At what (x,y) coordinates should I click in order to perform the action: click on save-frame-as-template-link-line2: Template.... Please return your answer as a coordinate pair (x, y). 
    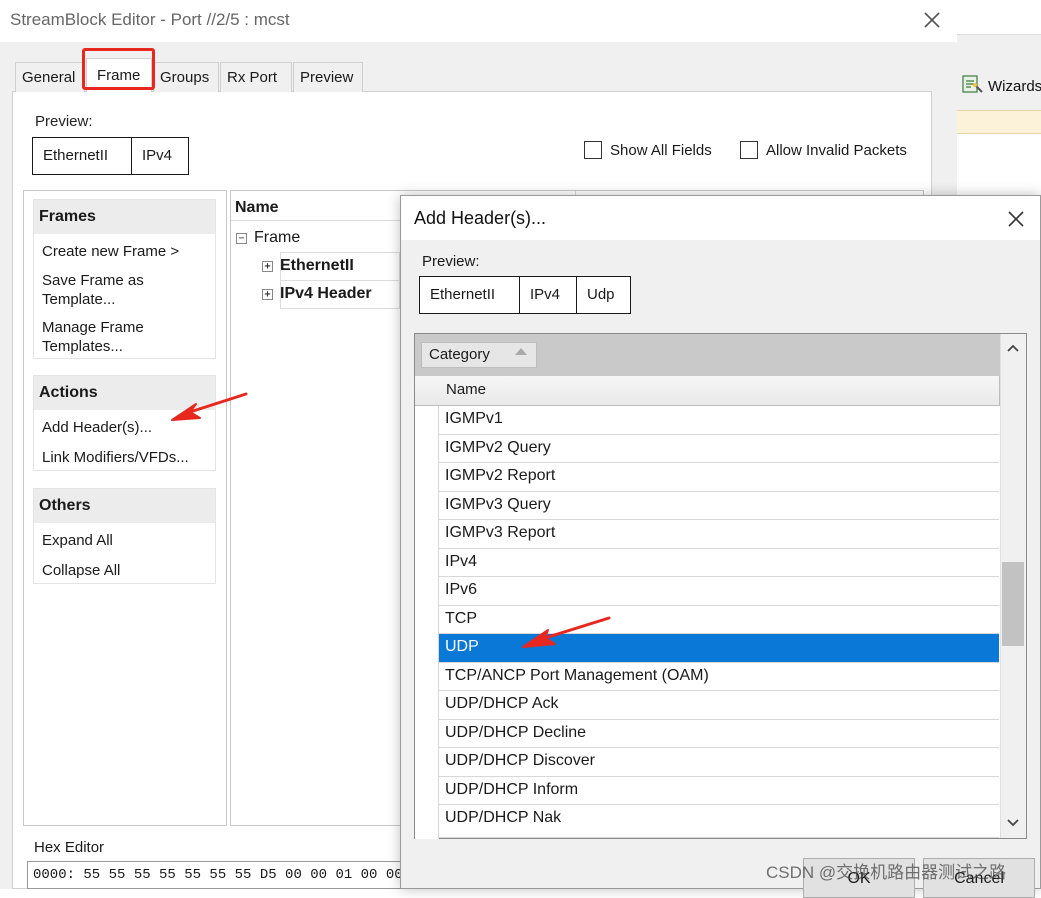
    Looking at the image, I should click on (78, 299).